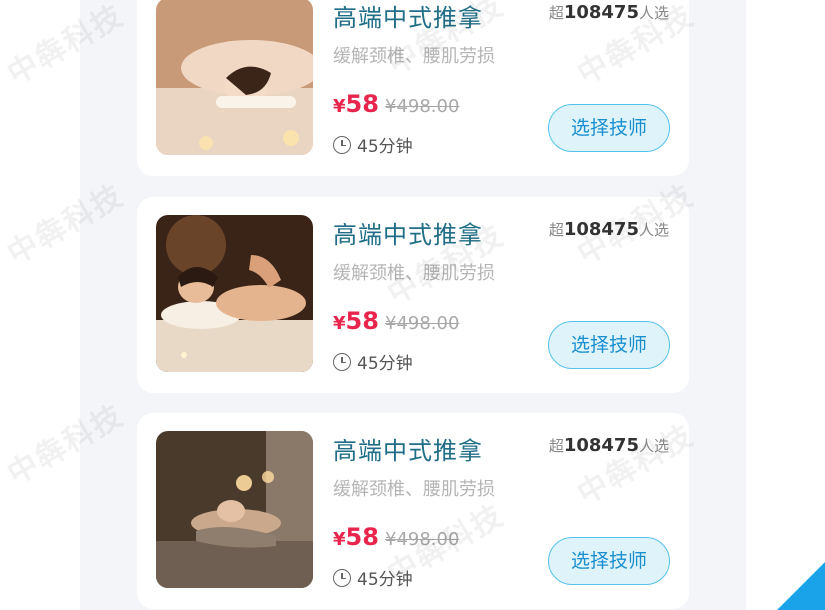 The width and height of the screenshot is (825, 610). I want to click on right-margin, so click(785, 305).